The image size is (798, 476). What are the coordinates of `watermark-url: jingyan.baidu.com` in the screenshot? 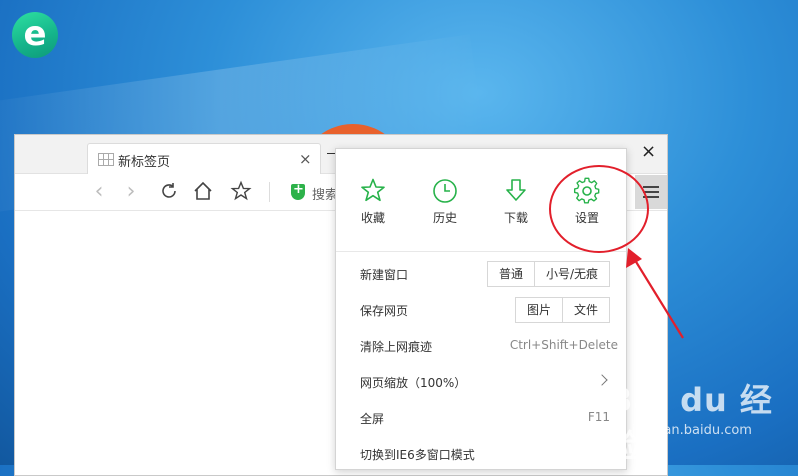 It's located at (692, 430).